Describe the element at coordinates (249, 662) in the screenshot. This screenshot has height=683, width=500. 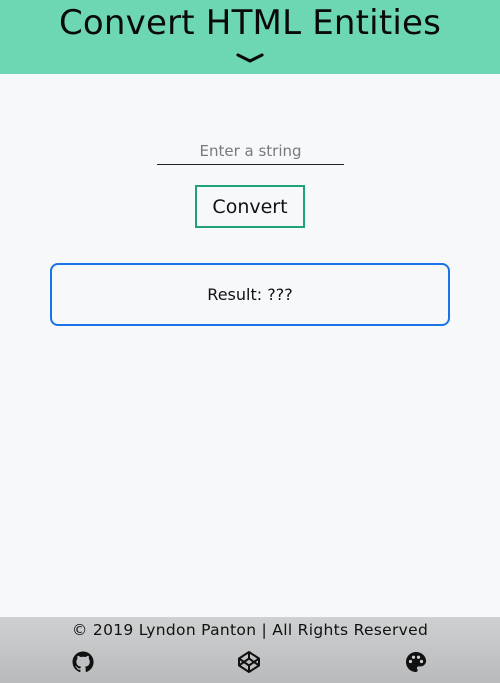
I see `codepen-icon` at that location.